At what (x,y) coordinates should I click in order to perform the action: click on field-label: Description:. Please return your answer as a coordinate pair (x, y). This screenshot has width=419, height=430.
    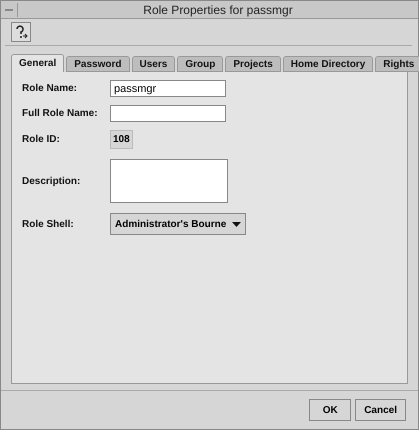
    Looking at the image, I should click on (52, 181).